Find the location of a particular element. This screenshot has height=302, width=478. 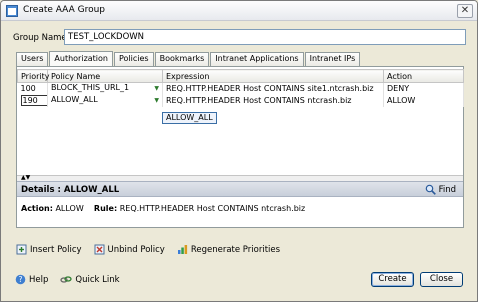

find-label: Find is located at coordinates (447, 189).